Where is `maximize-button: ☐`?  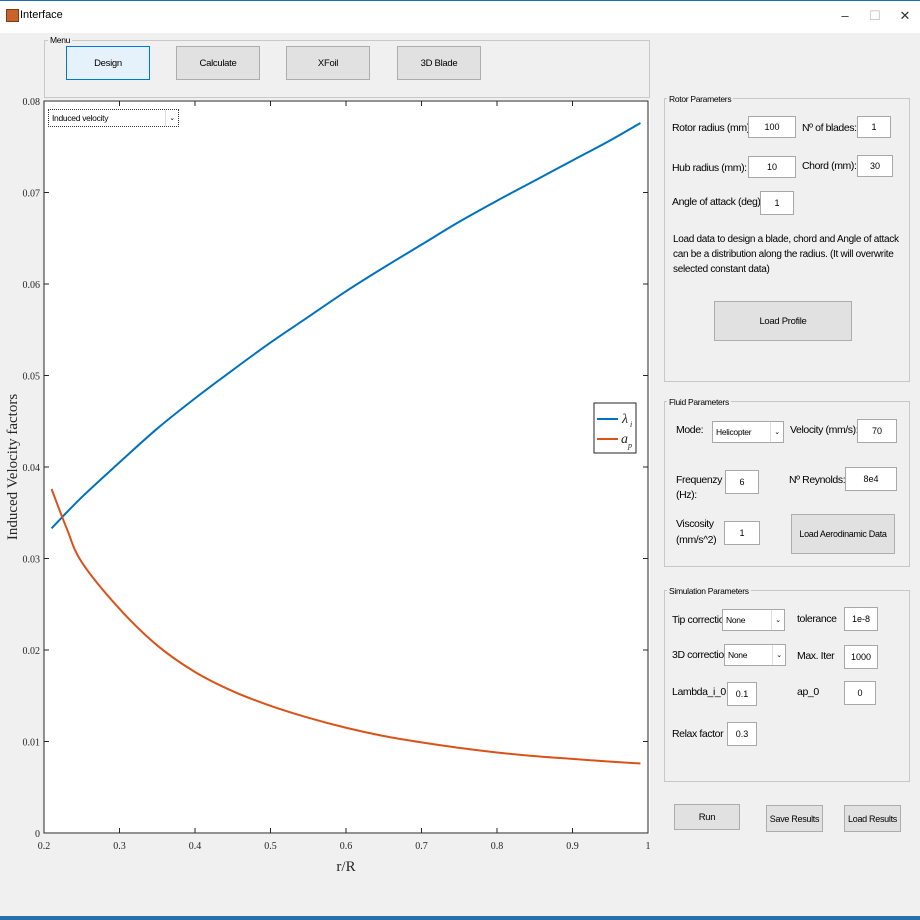
maximize-button: ☐ is located at coordinates (875, 16).